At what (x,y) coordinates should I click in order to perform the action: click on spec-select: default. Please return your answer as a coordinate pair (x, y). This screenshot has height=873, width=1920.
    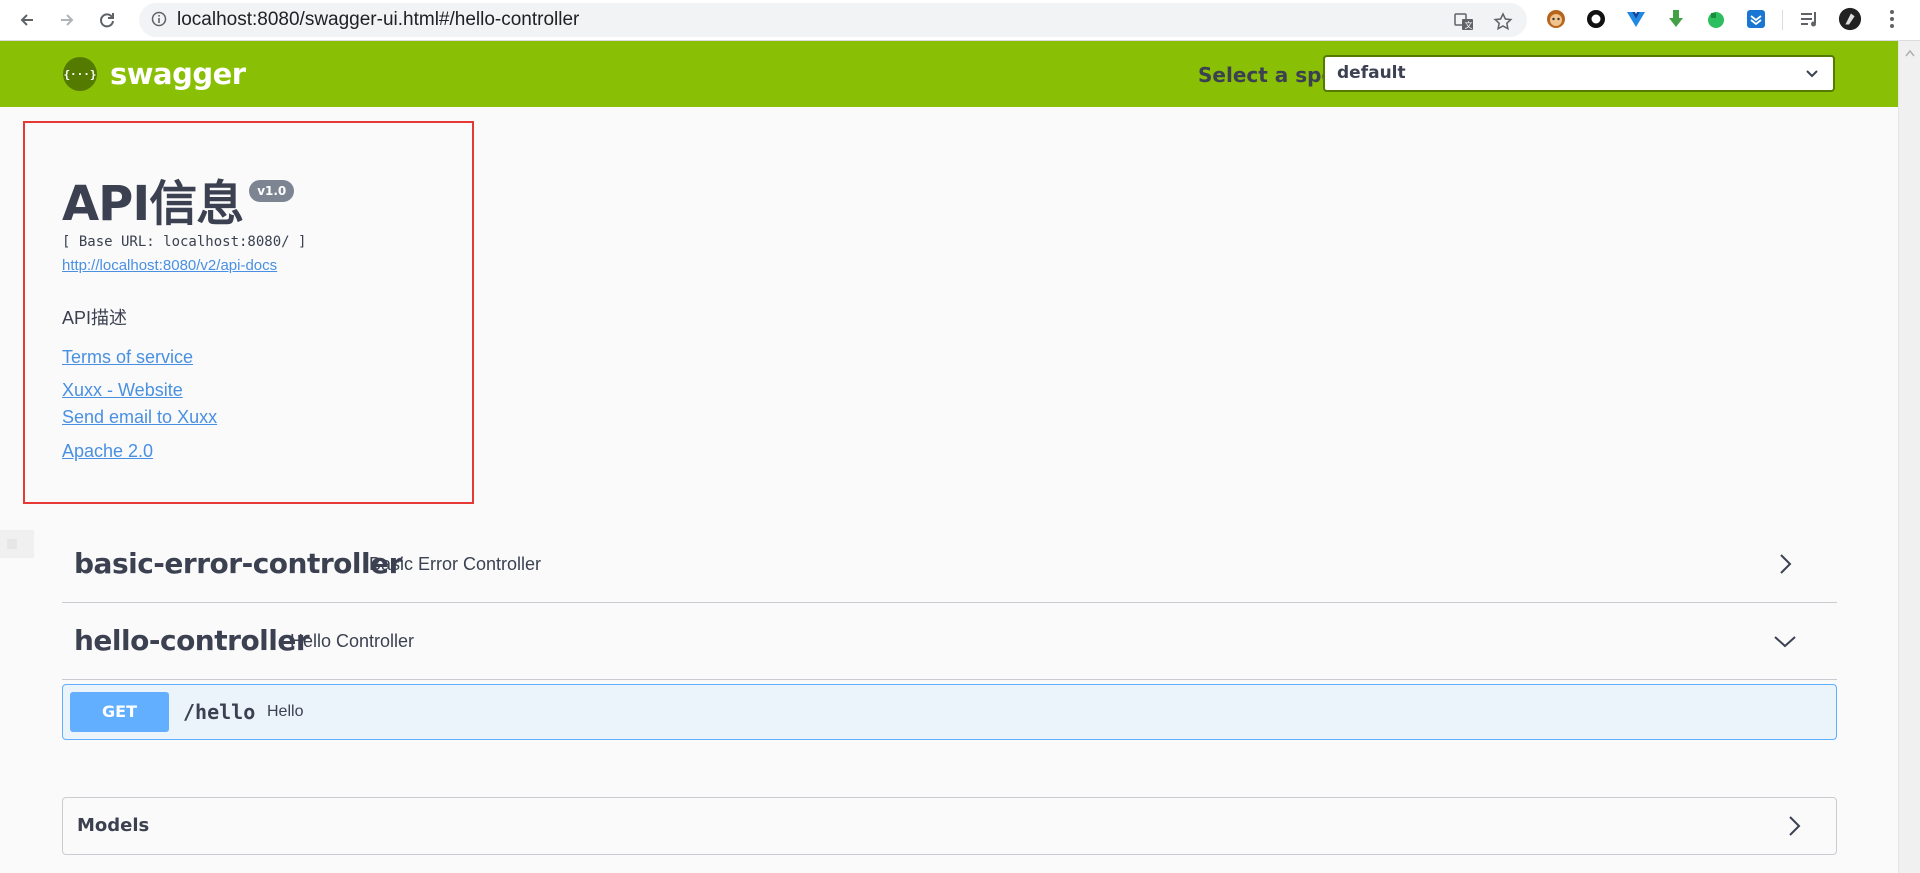
    Looking at the image, I should click on (1579, 73).